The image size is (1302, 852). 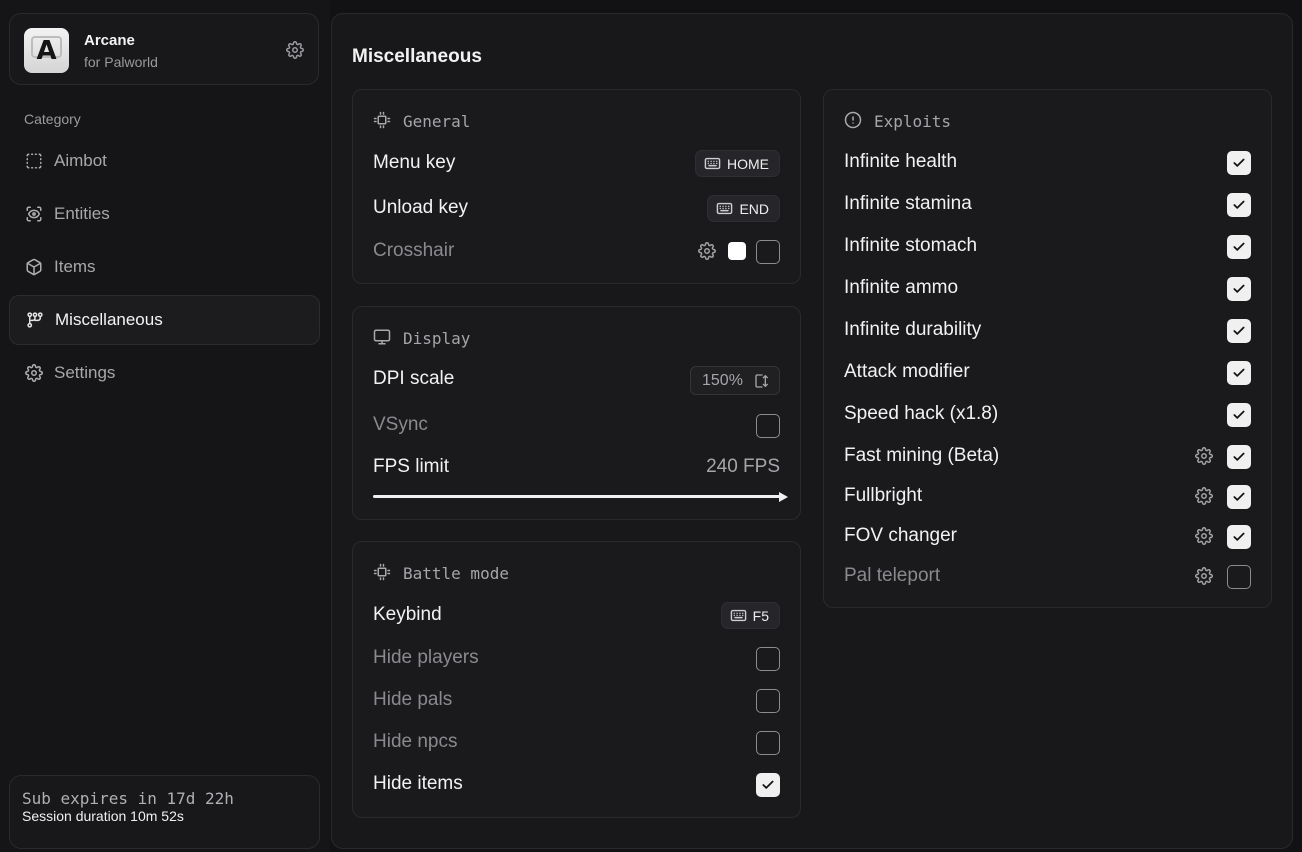 I want to click on hide-players-label: Hide players, so click(x=426, y=657).